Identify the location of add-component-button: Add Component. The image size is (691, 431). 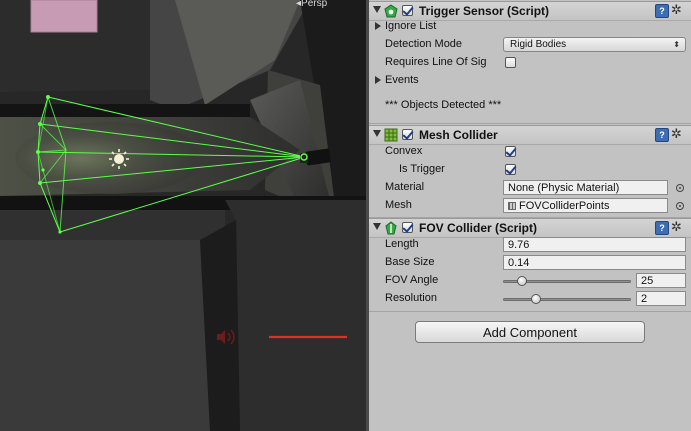
(530, 332).